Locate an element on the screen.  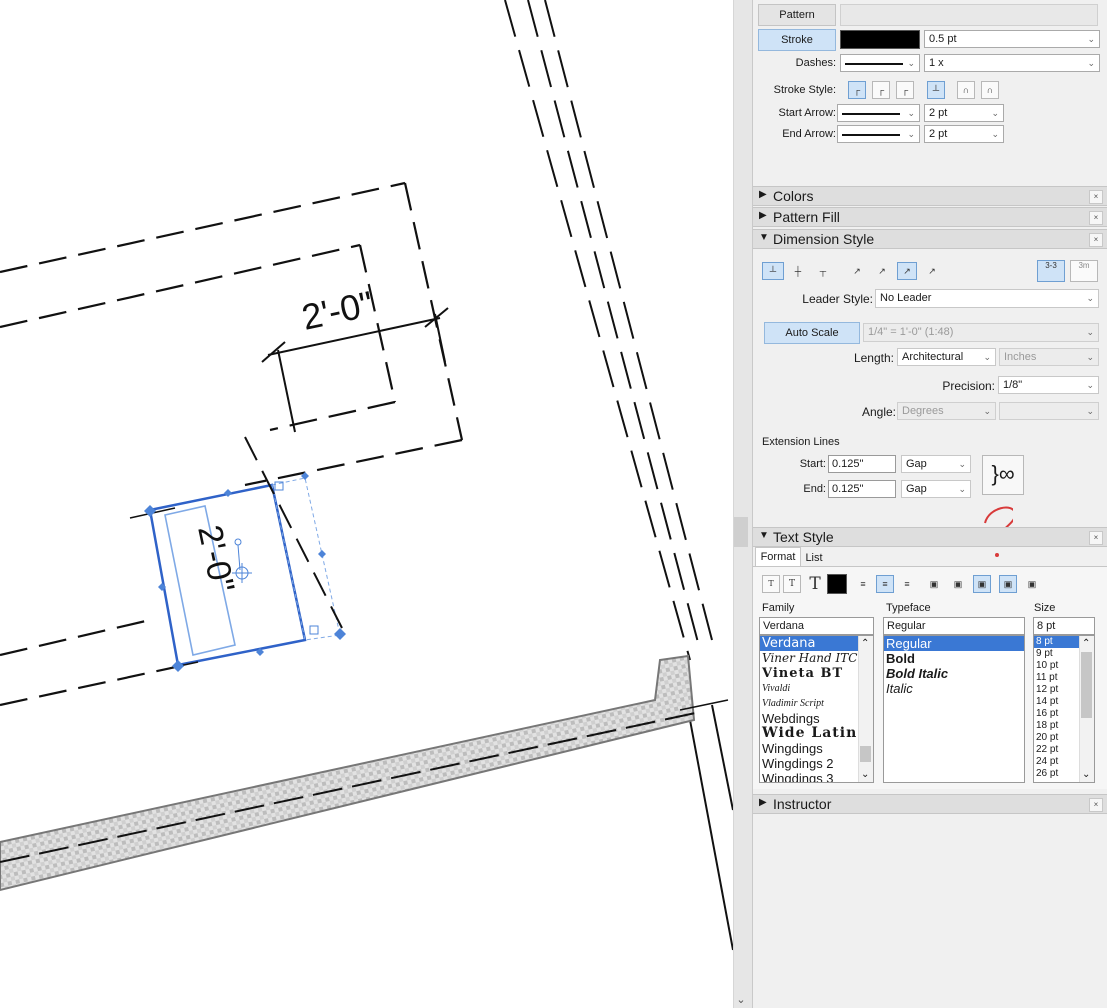
section-dimension-style: ▼ Dimension Style × is located at coordinates (930, 239).